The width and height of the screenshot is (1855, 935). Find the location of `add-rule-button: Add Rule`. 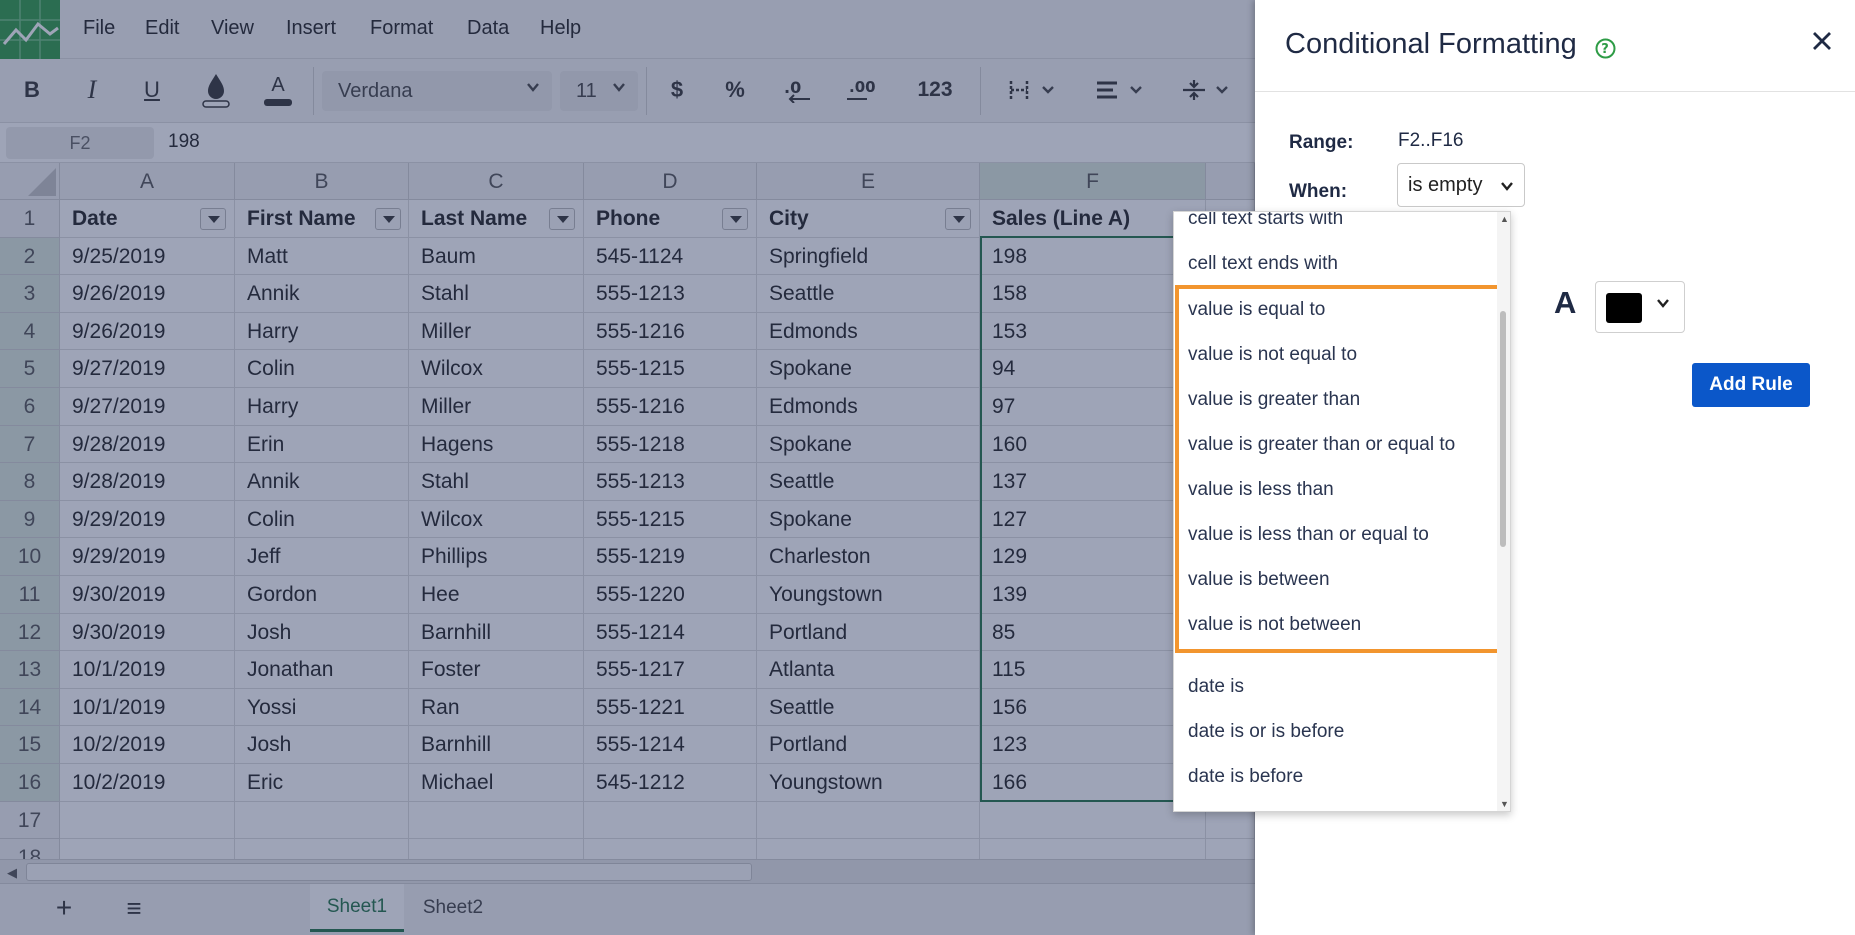

add-rule-button: Add Rule is located at coordinates (1751, 385).